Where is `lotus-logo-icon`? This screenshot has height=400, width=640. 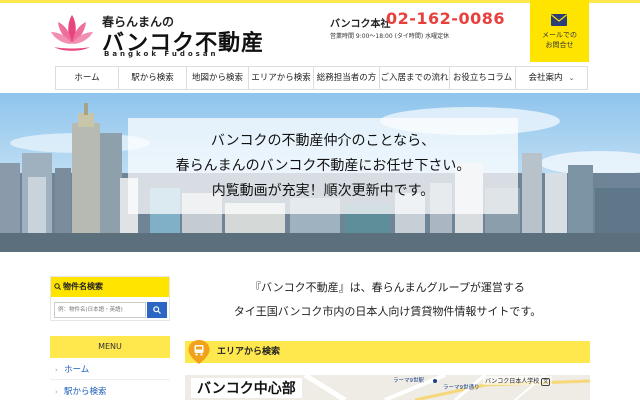 lotus-logo-icon is located at coordinates (72, 33).